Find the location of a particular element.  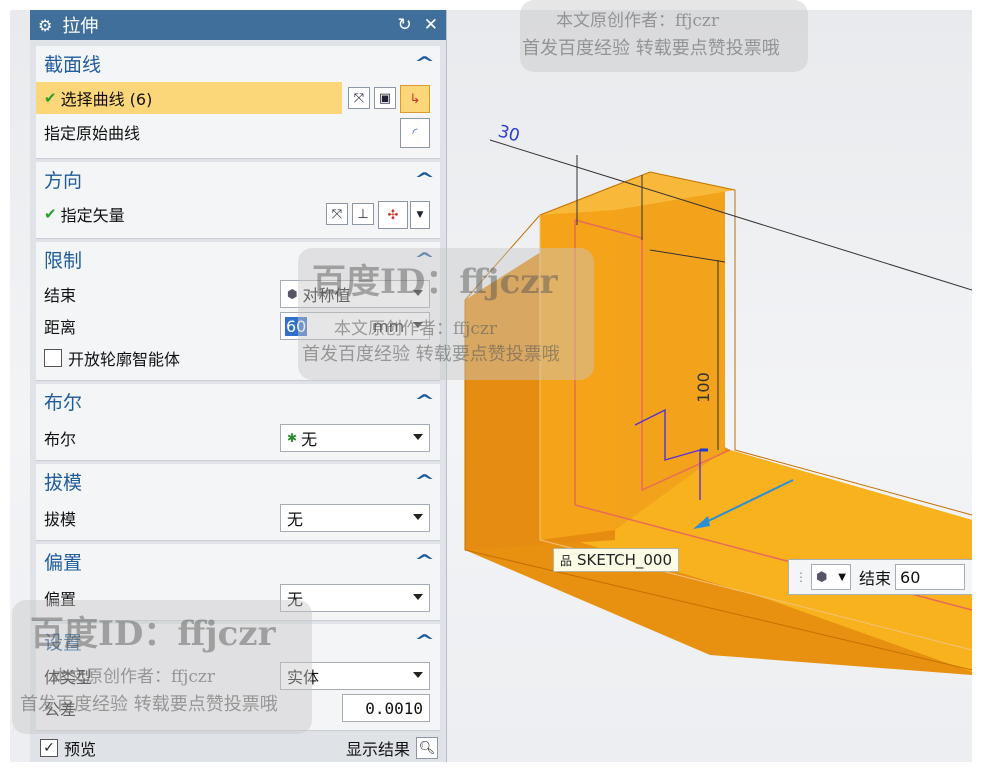

boolean-header: 布尔 ^ is located at coordinates (238, 401).